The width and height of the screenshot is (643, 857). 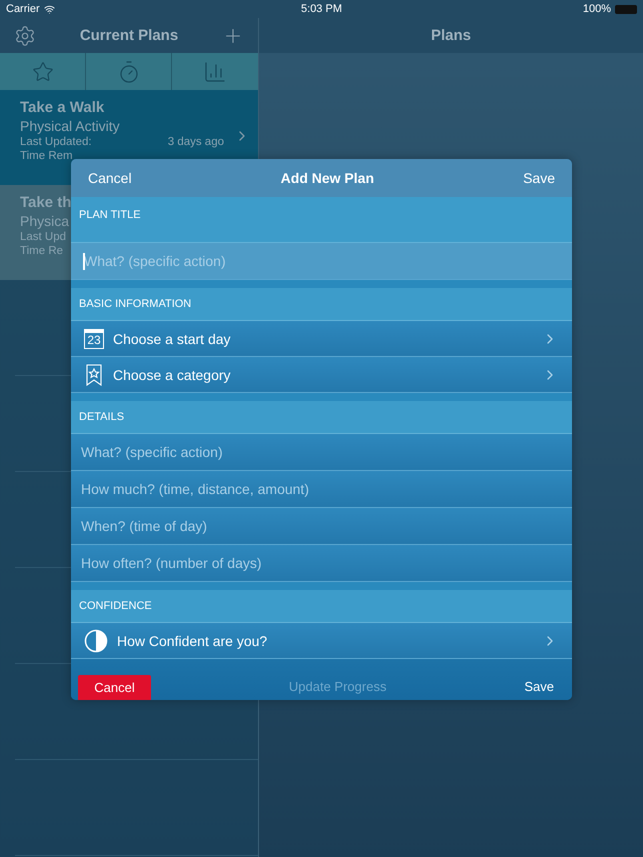 What do you see at coordinates (626, 9) in the screenshot?
I see `battery-icon` at bounding box center [626, 9].